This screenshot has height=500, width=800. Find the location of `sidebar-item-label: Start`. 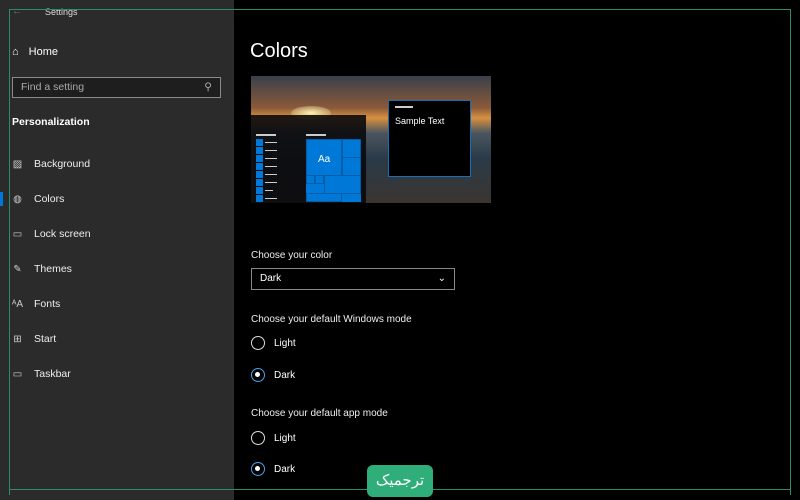

sidebar-item-label: Start is located at coordinates (45, 339).